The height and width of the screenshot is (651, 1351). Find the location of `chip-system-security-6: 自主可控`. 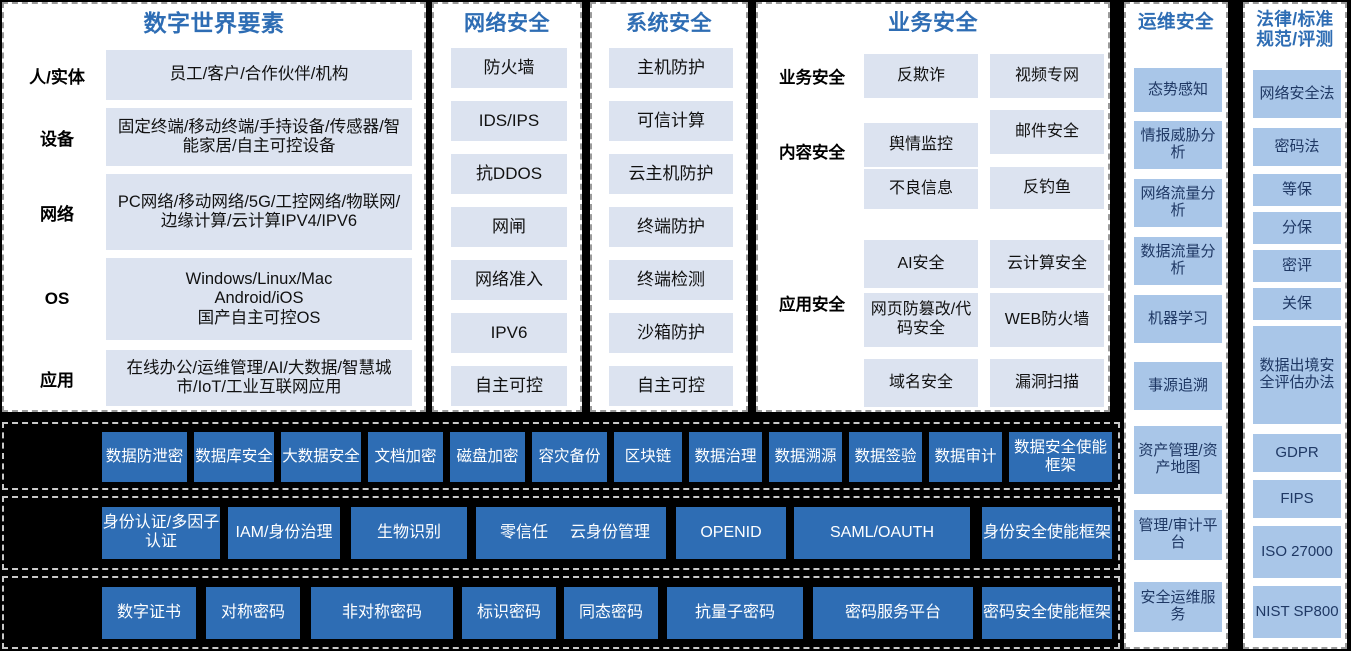

chip-system-security-6: 自主可控 is located at coordinates (671, 386).